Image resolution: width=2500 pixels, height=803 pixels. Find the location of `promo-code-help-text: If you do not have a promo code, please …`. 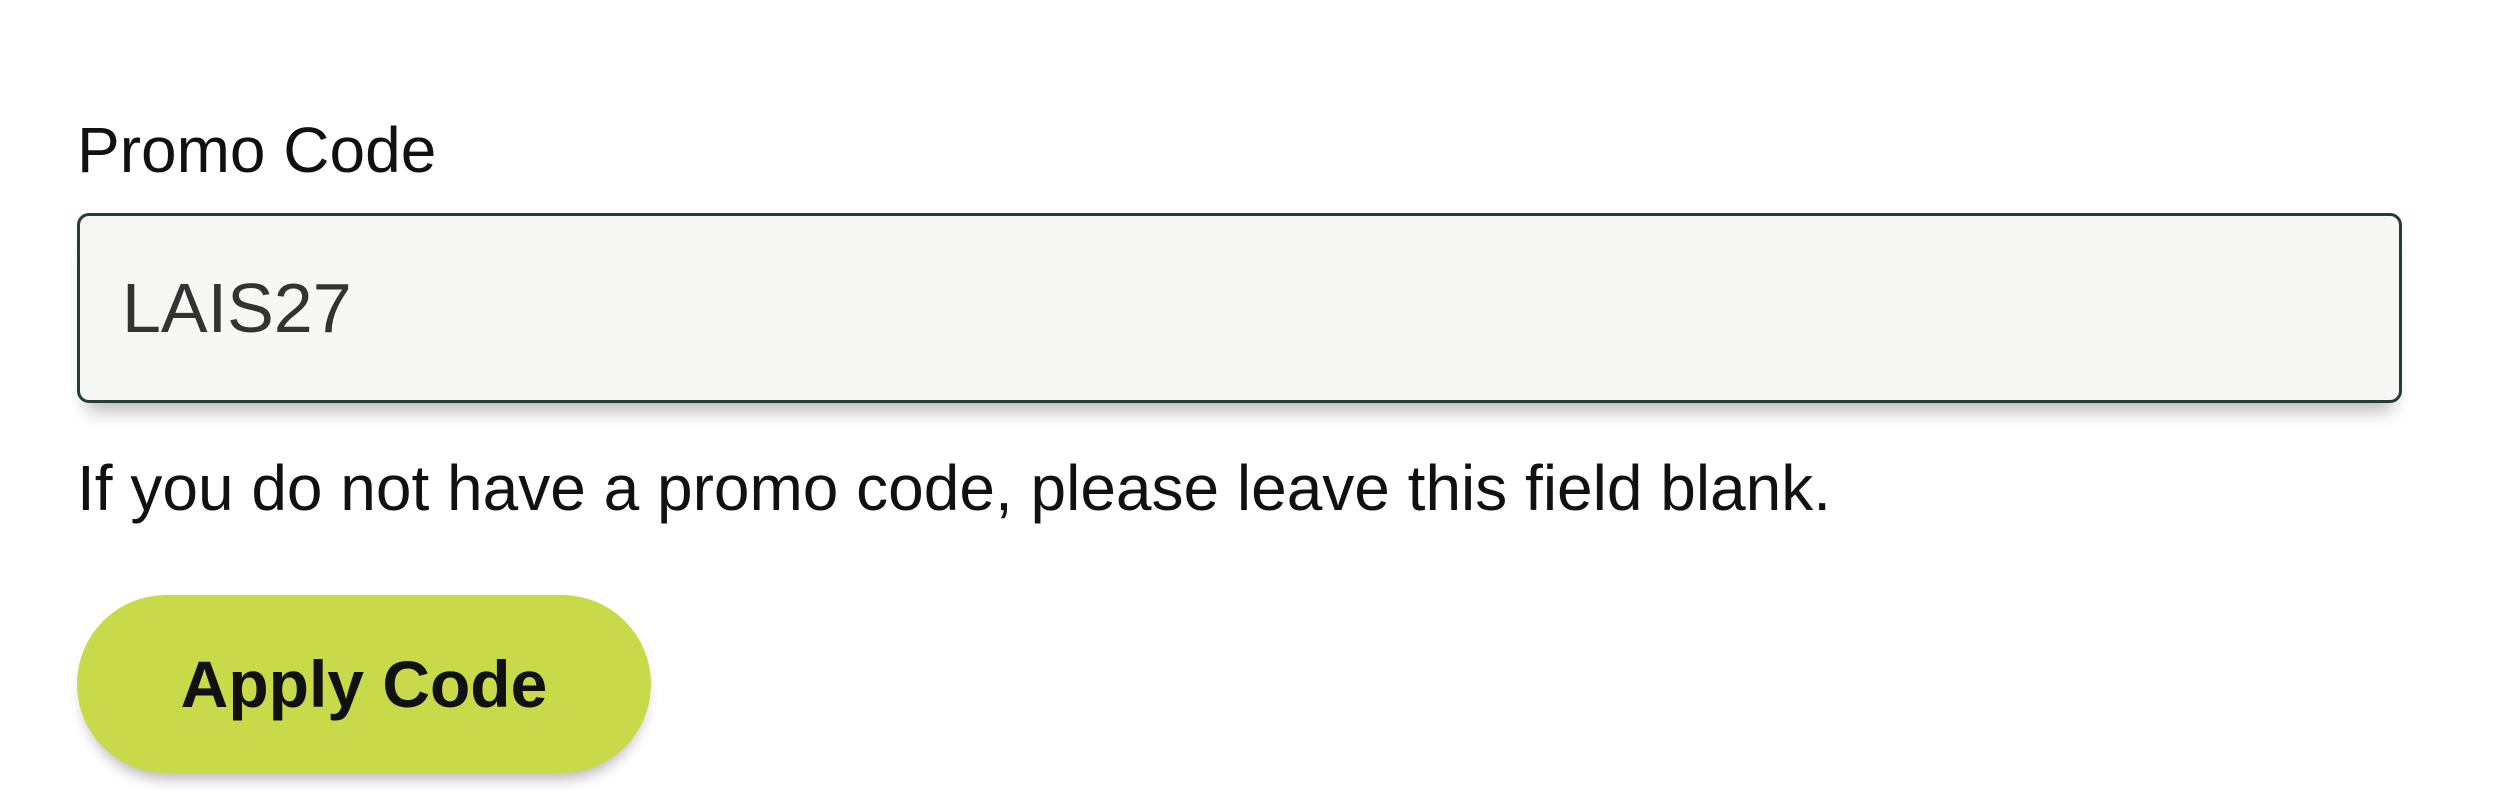

promo-code-help-text: If you do not have a promo code, please … is located at coordinates (954, 488).